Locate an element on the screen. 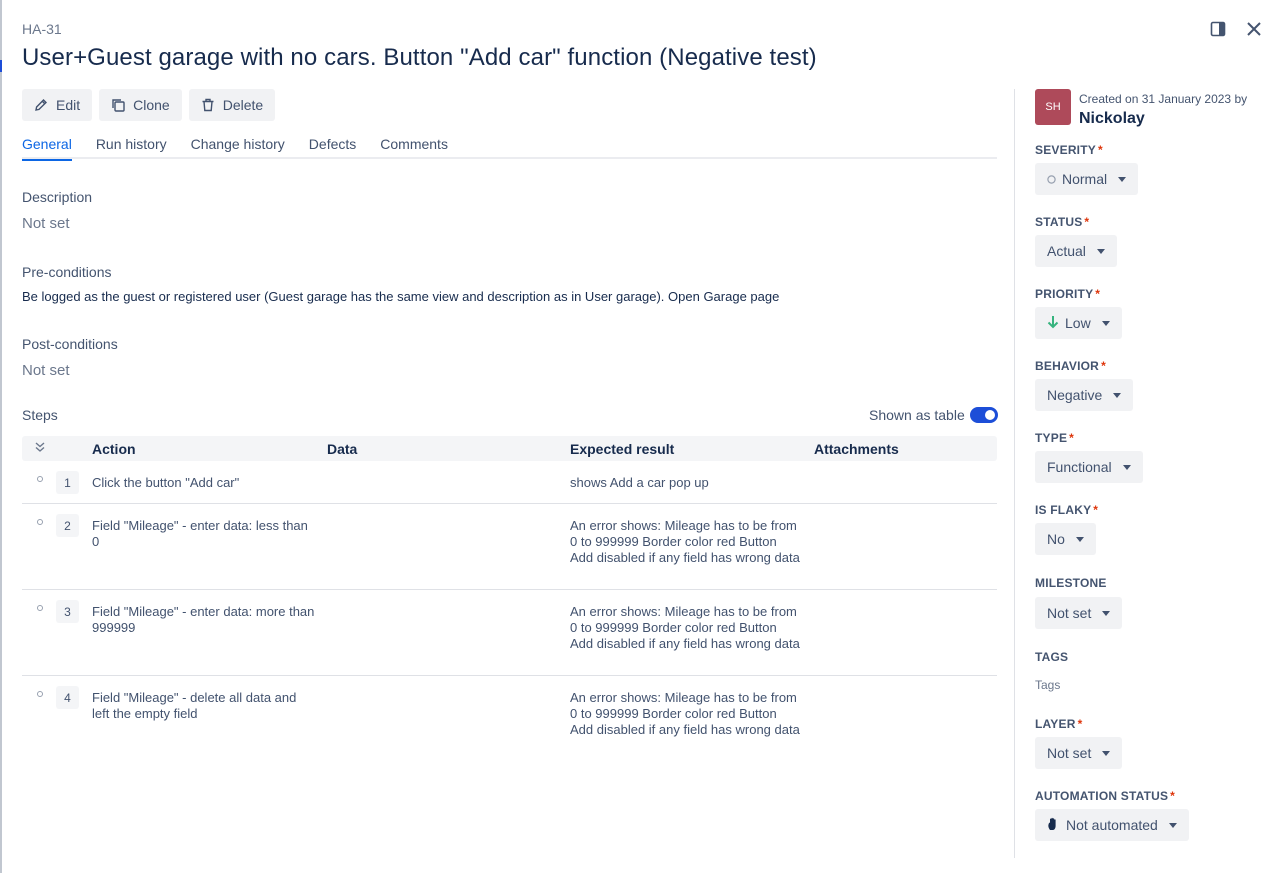 The width and height of the screenshot is (1280, 873). status-label: STATUS * is located at coordinates (1062, 222).